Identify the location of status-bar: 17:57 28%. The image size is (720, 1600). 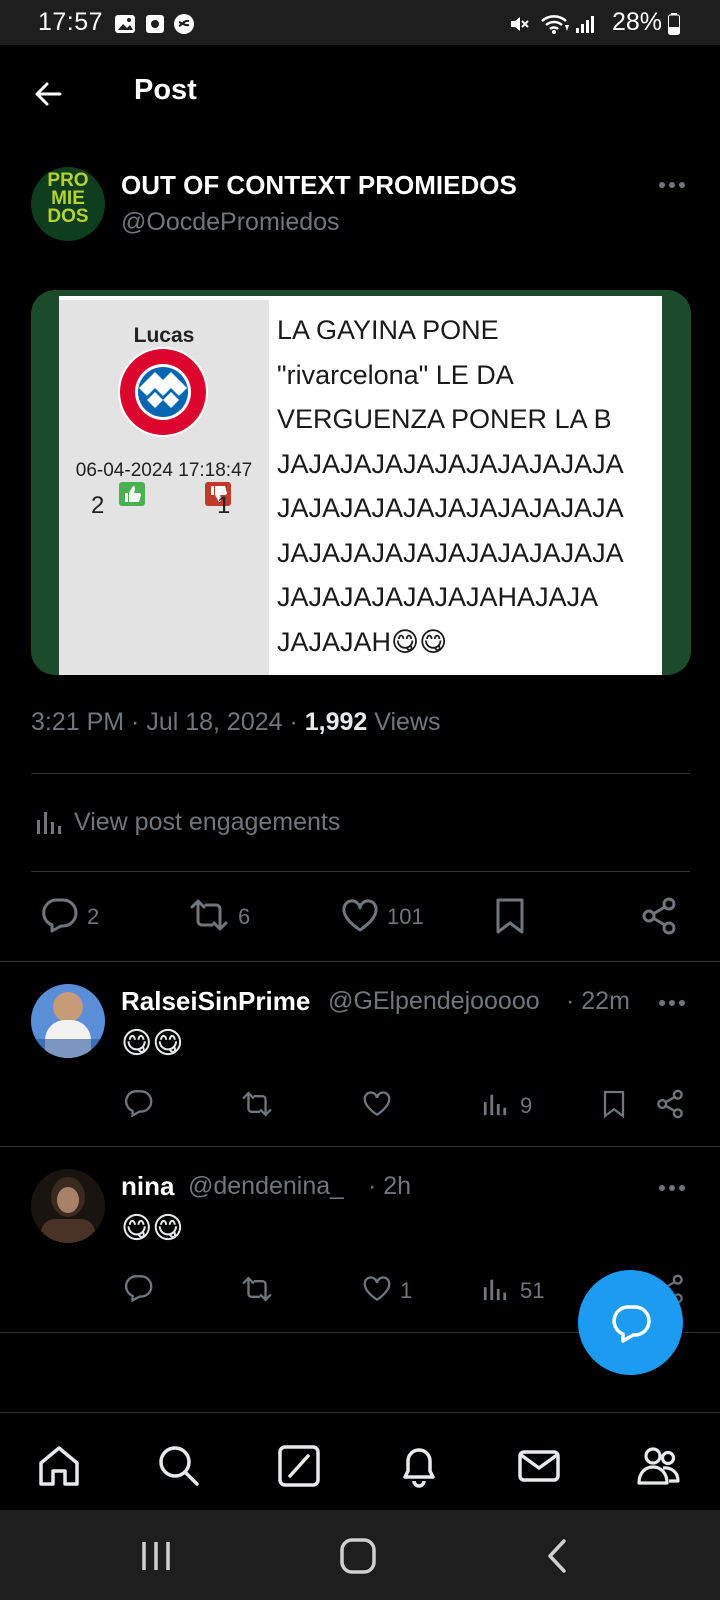
(360, 22).